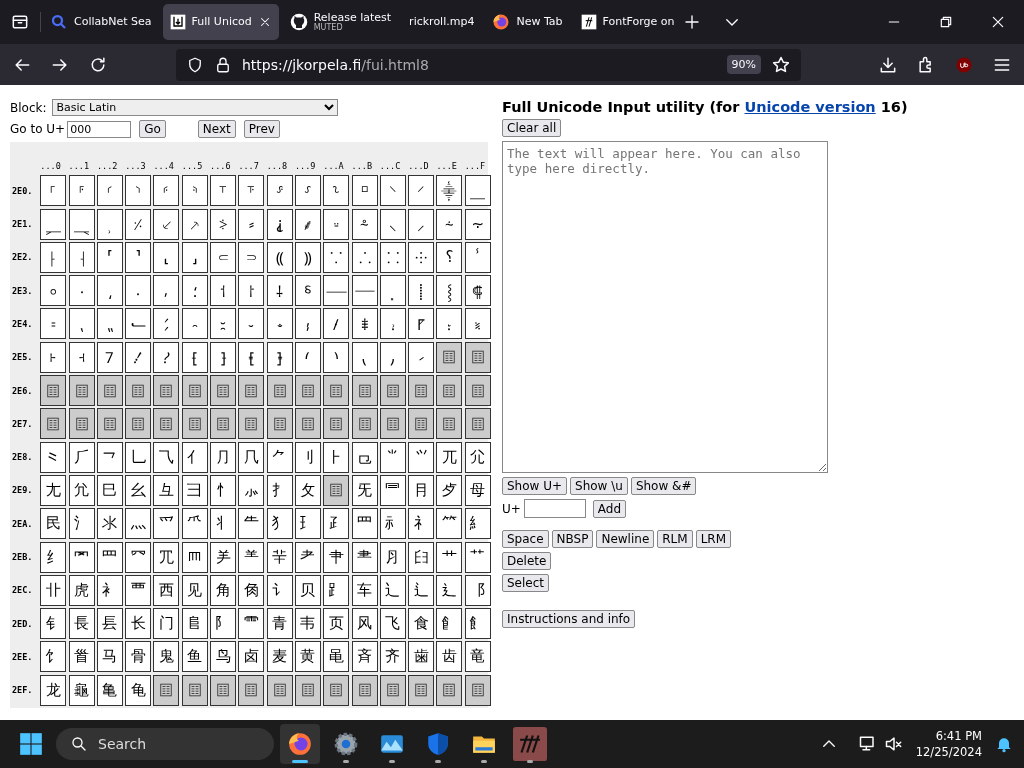  Describe the element at coordinates (421, 524) in the screenshot. I see `character-cell: ⺭` at that location.